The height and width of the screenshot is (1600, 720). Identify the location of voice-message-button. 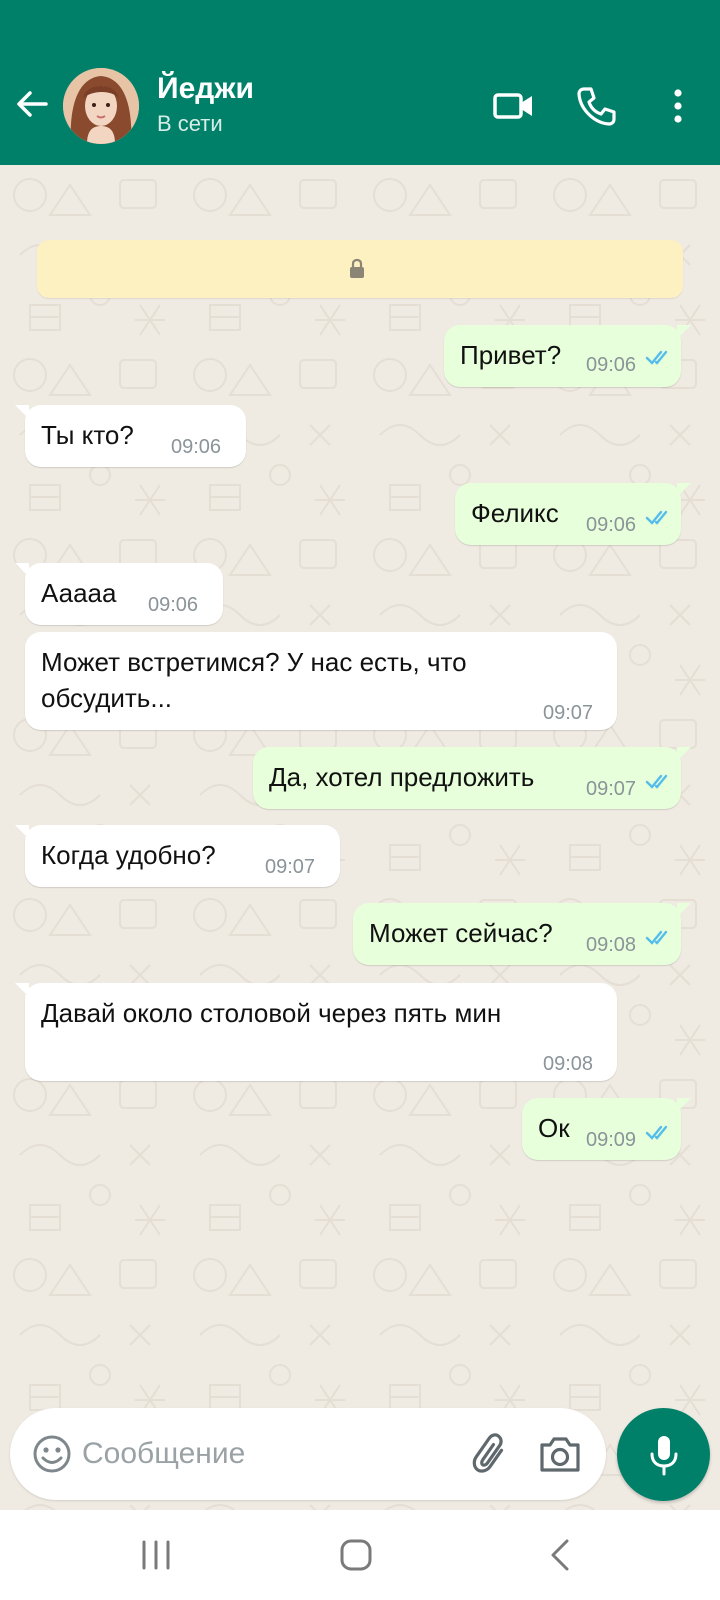
(663, 1454).